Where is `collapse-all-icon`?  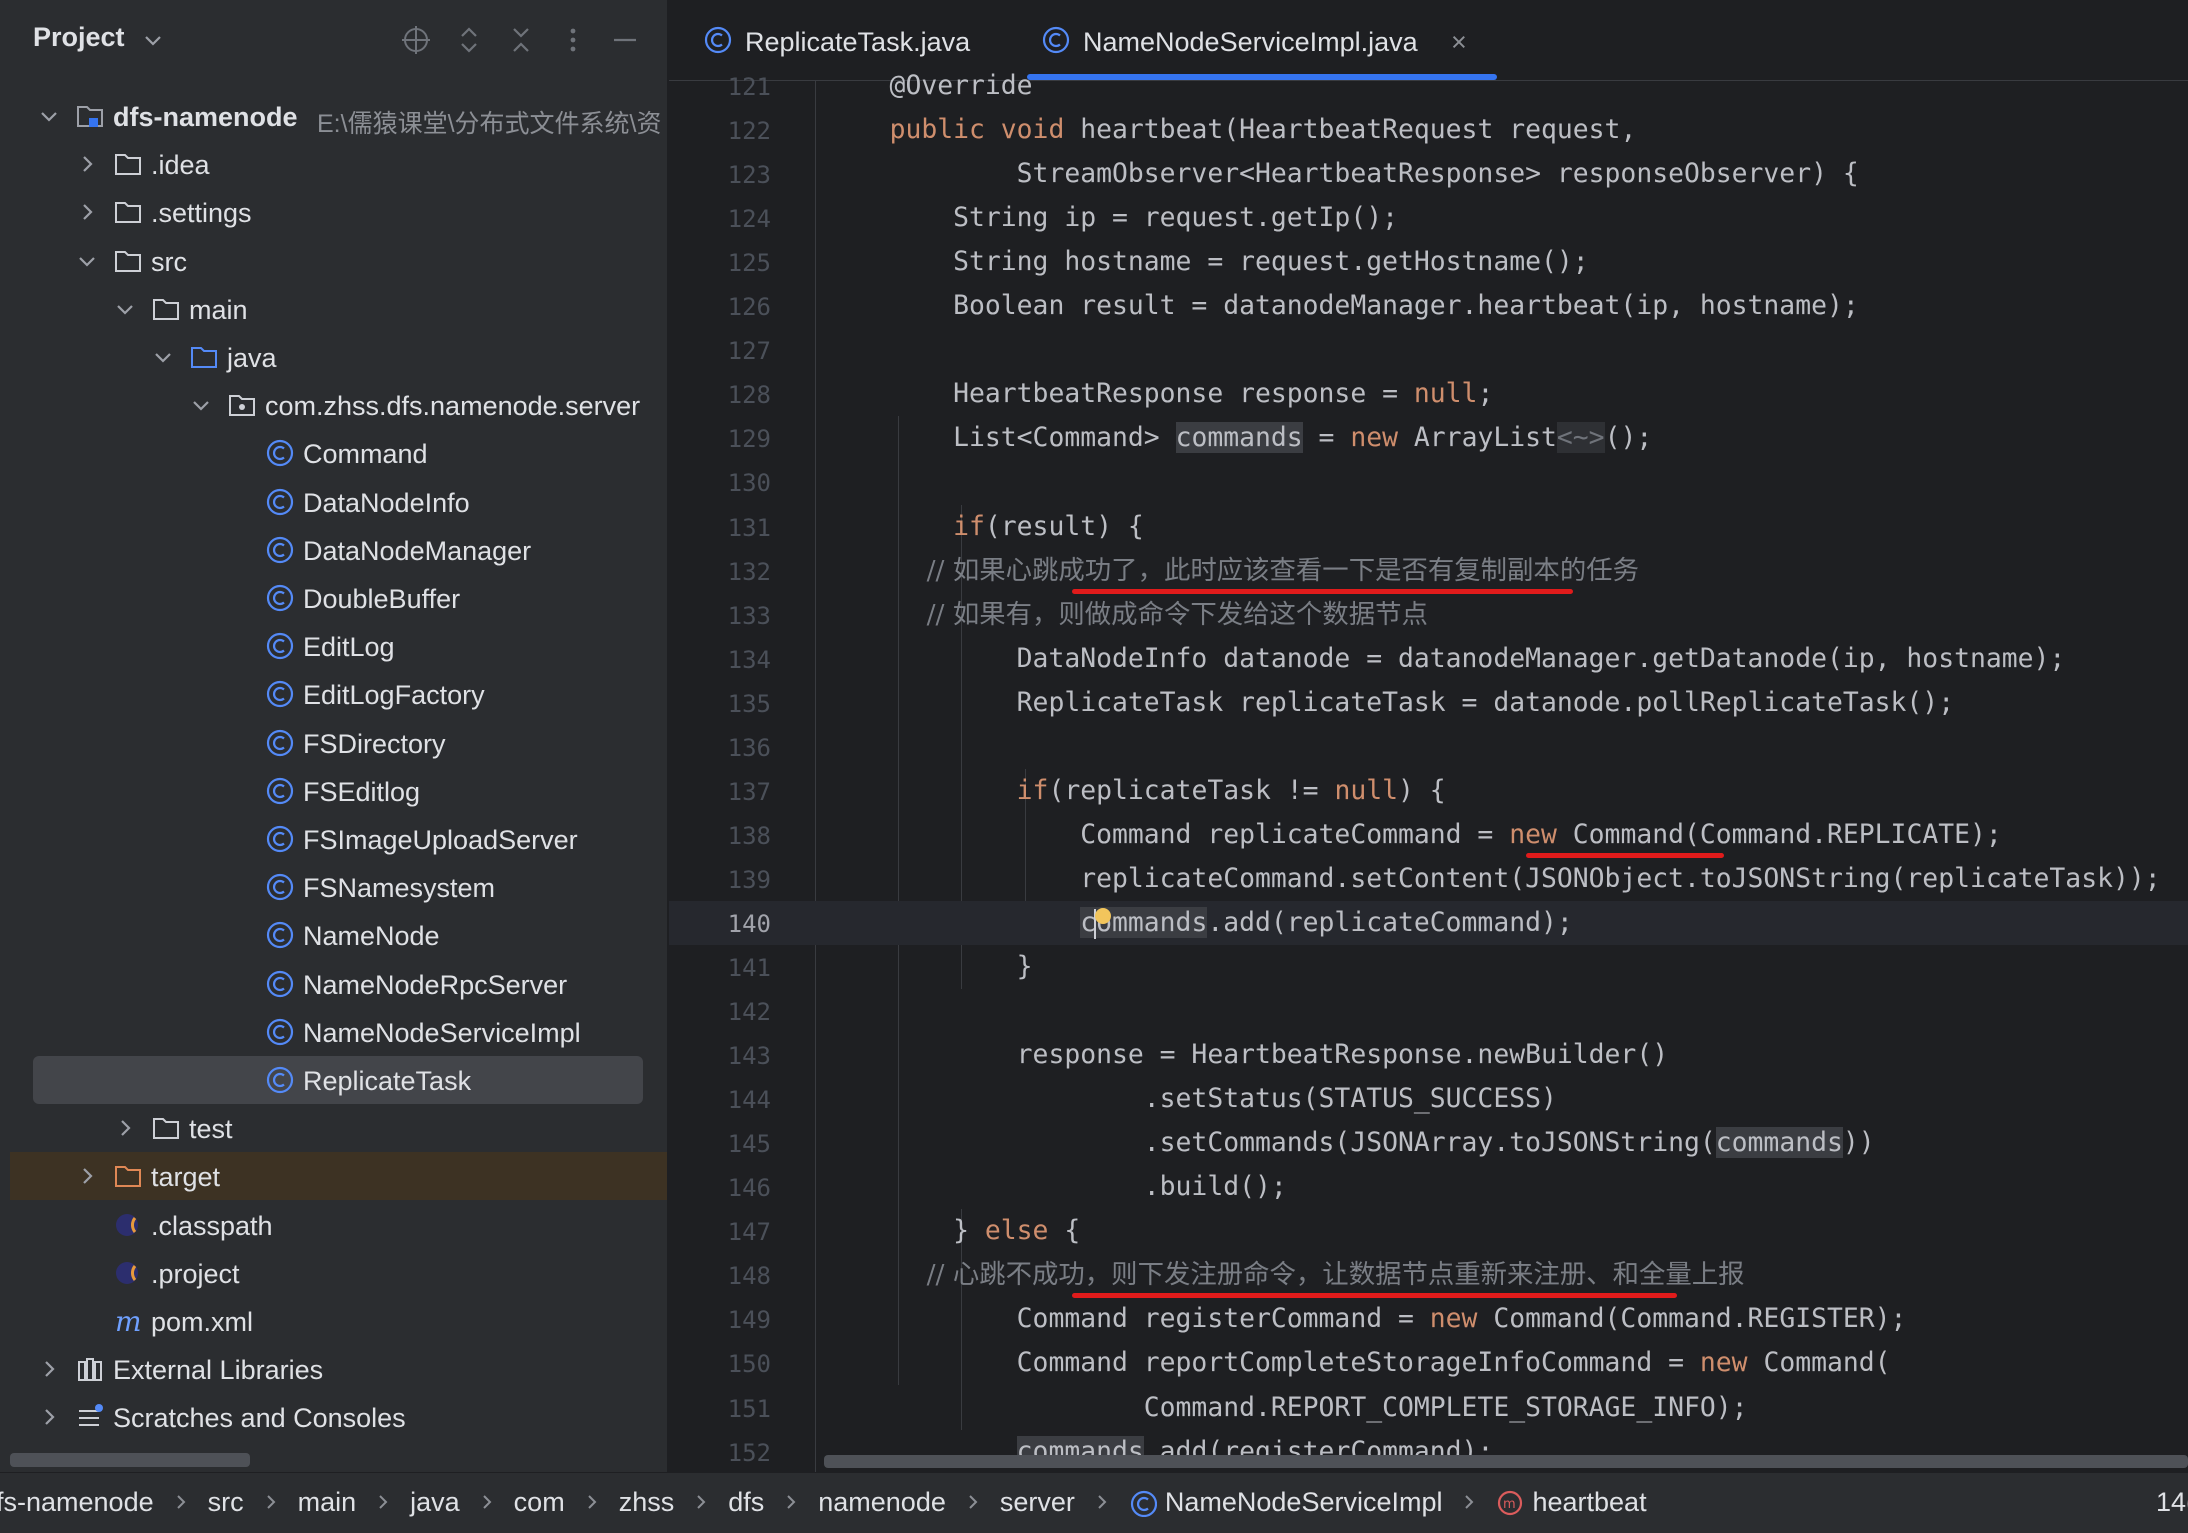 collapse-all-icon is located at coordinates (521, 40).